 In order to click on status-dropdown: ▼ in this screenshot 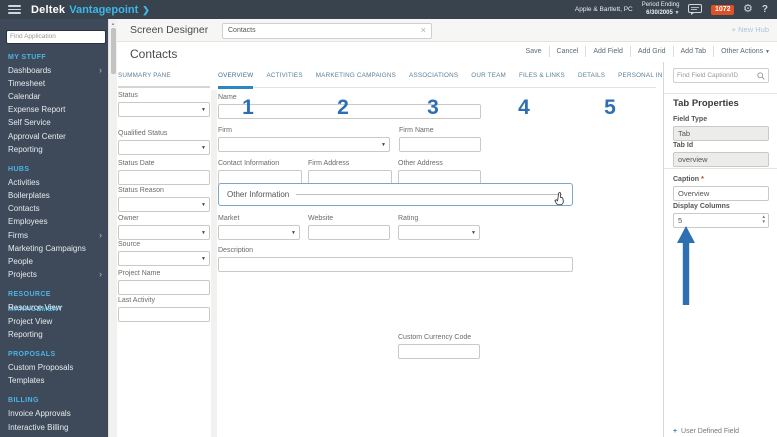, I will do `click(164, 109)`.